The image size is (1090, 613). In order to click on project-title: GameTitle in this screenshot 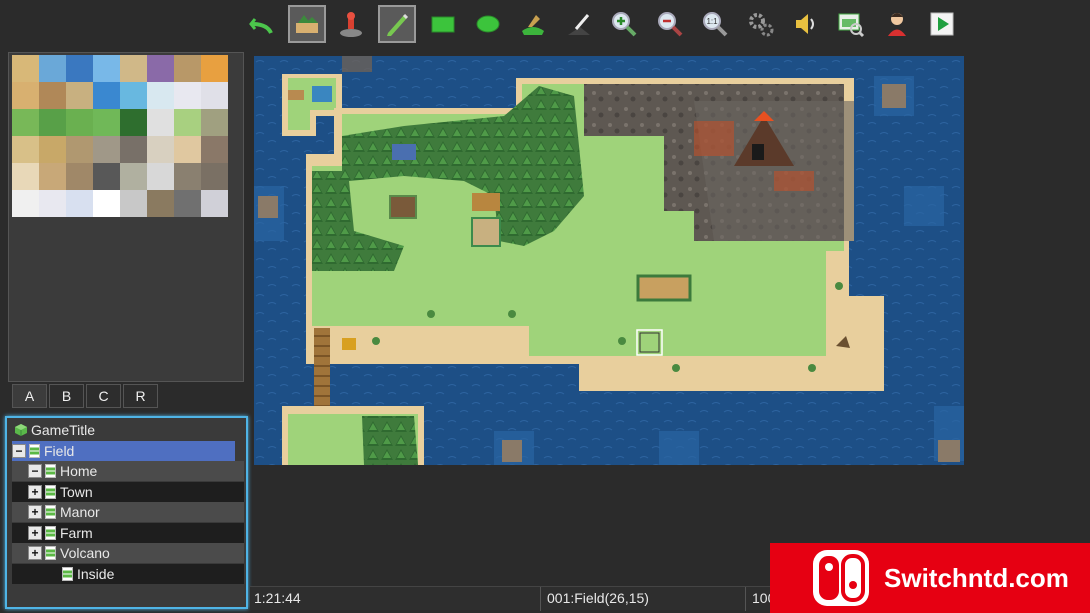, I will do `click(63, 430)`.